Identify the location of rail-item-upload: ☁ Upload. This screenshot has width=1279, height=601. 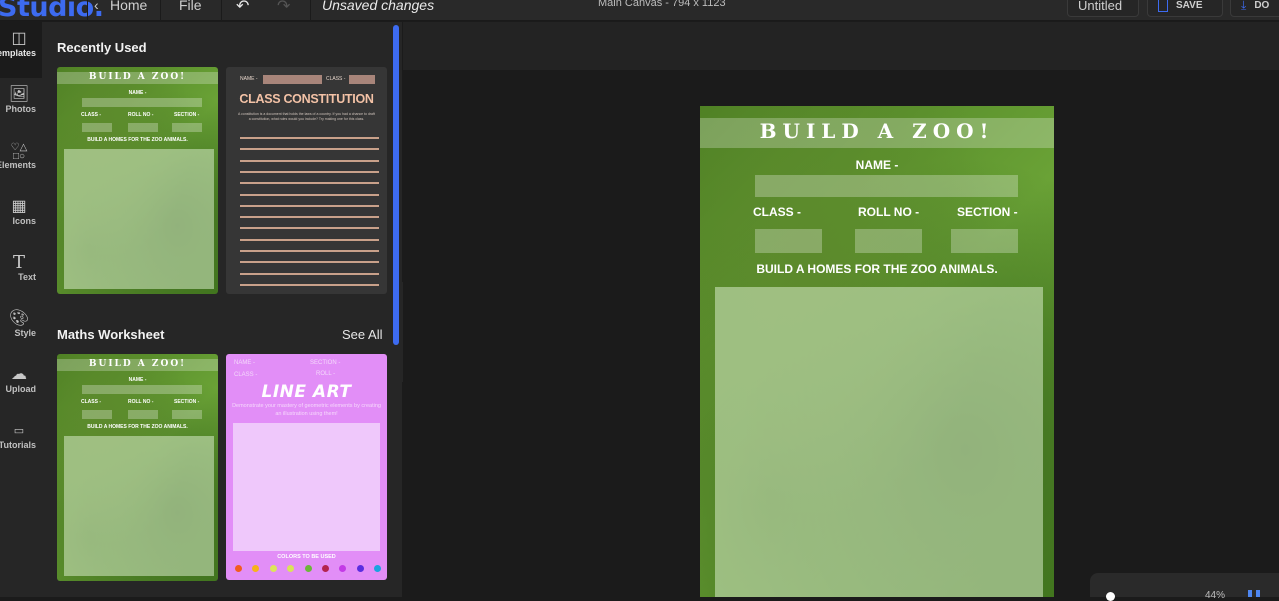
(21, 386).